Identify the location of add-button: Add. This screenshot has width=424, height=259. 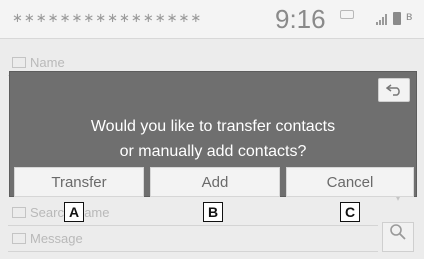
(215, 182).